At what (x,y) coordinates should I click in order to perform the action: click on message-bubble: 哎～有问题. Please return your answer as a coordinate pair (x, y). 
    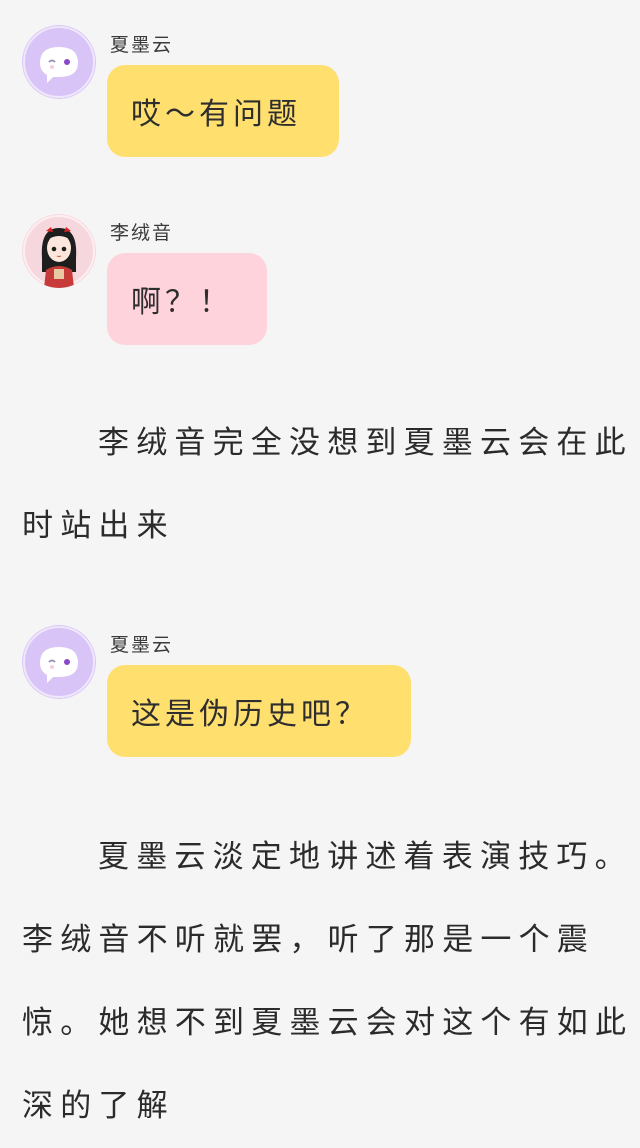
    Looking at the image, I should click on (223, 111).